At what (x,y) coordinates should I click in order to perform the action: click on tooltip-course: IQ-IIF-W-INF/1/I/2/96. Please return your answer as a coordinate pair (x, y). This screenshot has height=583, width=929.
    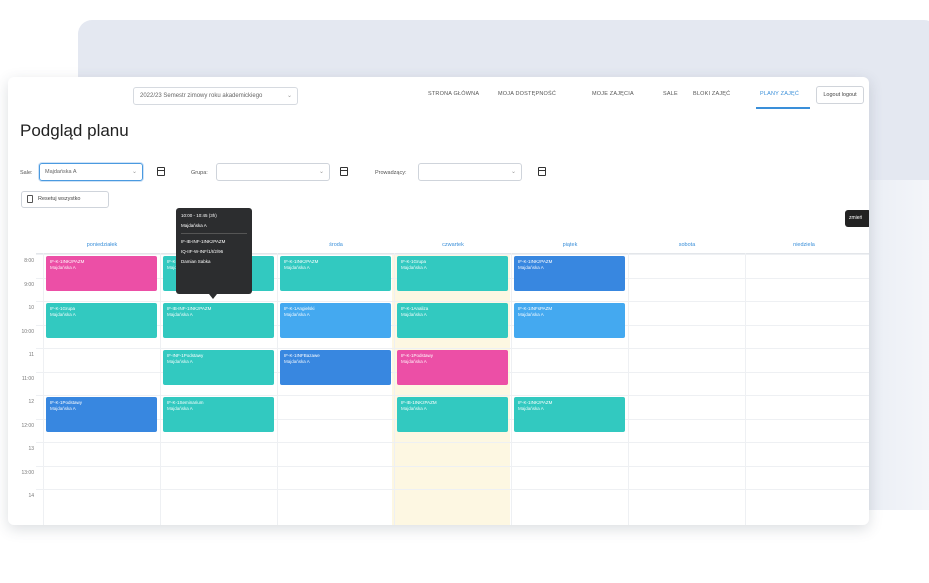
    Looking at the image, I should click on (202, 251).